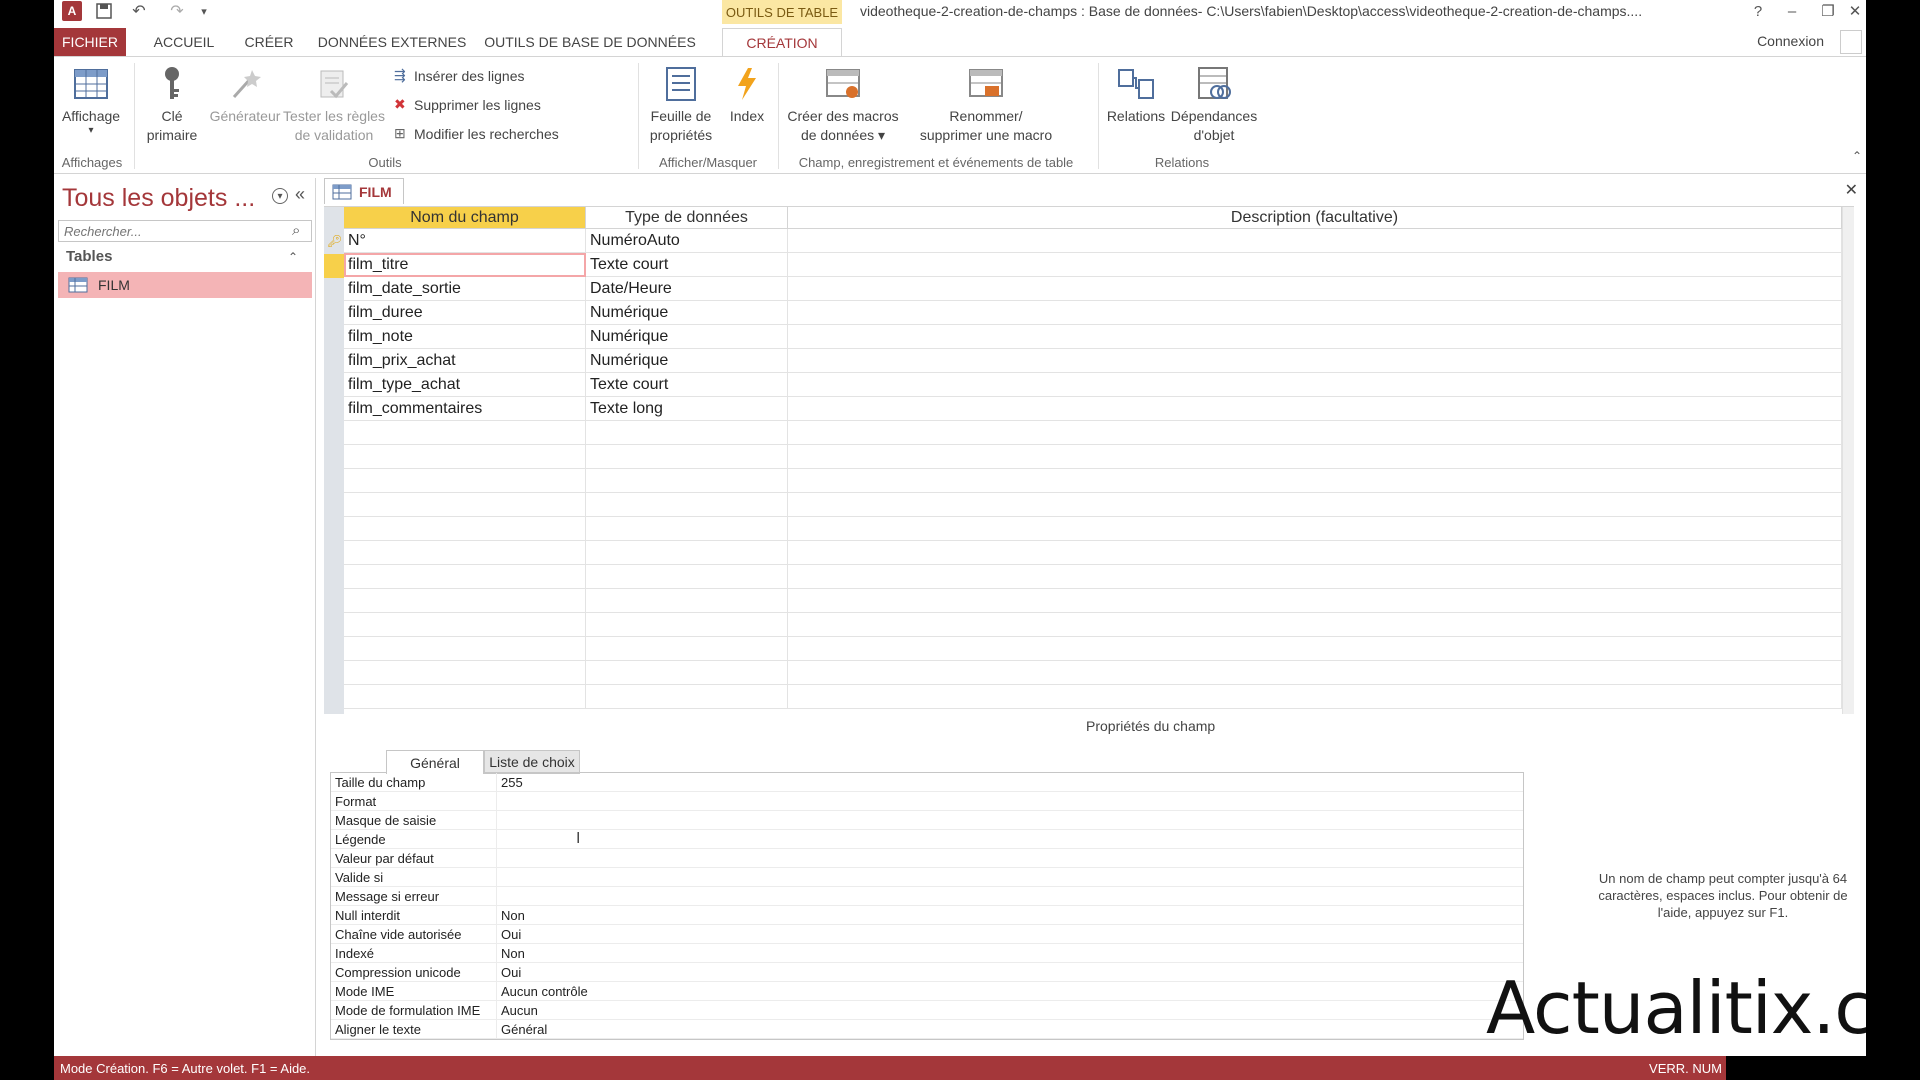  I want to click on field-name-cell: film_type_achat, so click(465, 385).